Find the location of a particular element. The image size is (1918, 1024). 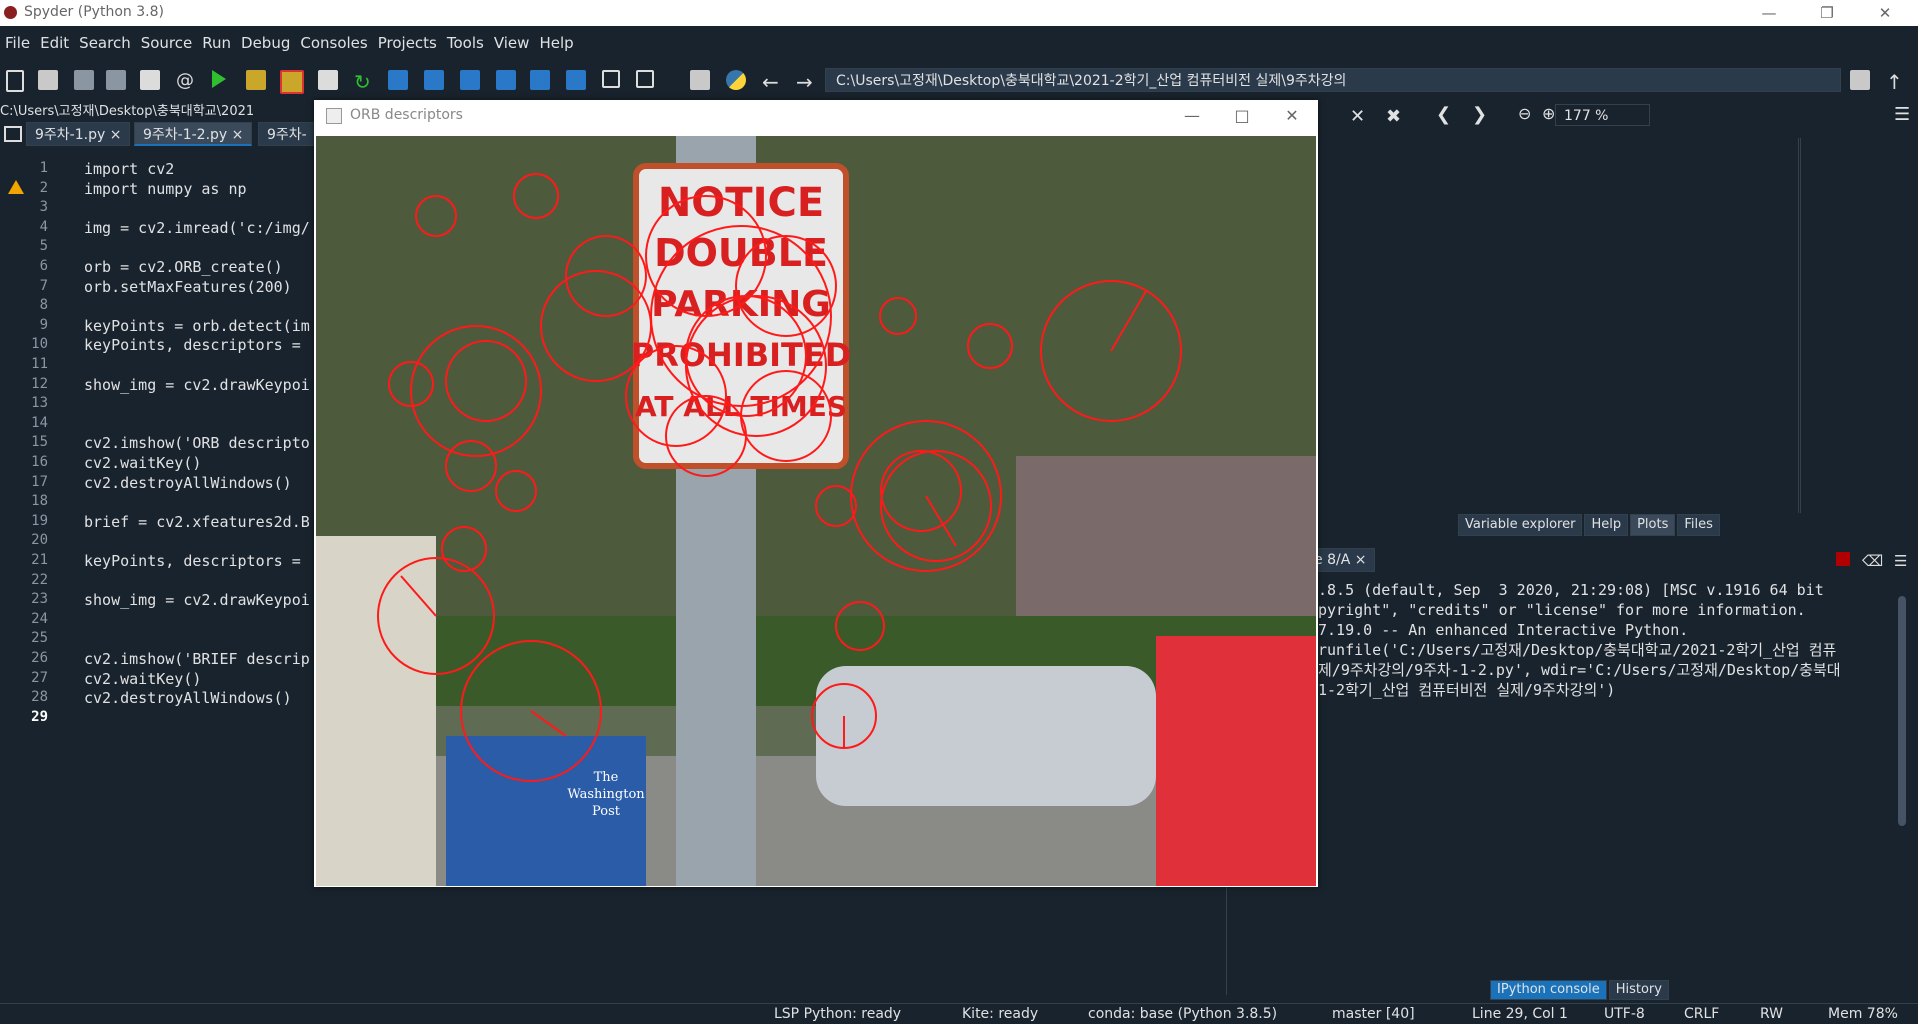

line-number: 13 is located at coordinates (39, 403).